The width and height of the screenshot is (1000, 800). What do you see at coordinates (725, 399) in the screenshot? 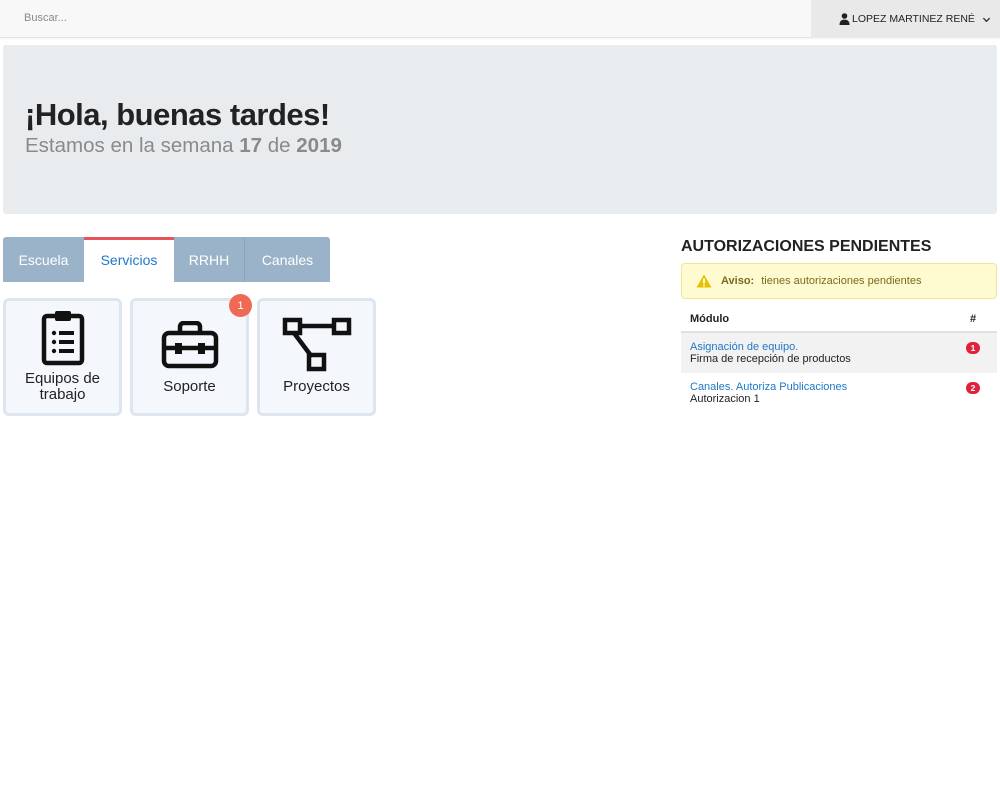
I see `authorization-description: Autorizacion 1` at bounding box center [725, 399].